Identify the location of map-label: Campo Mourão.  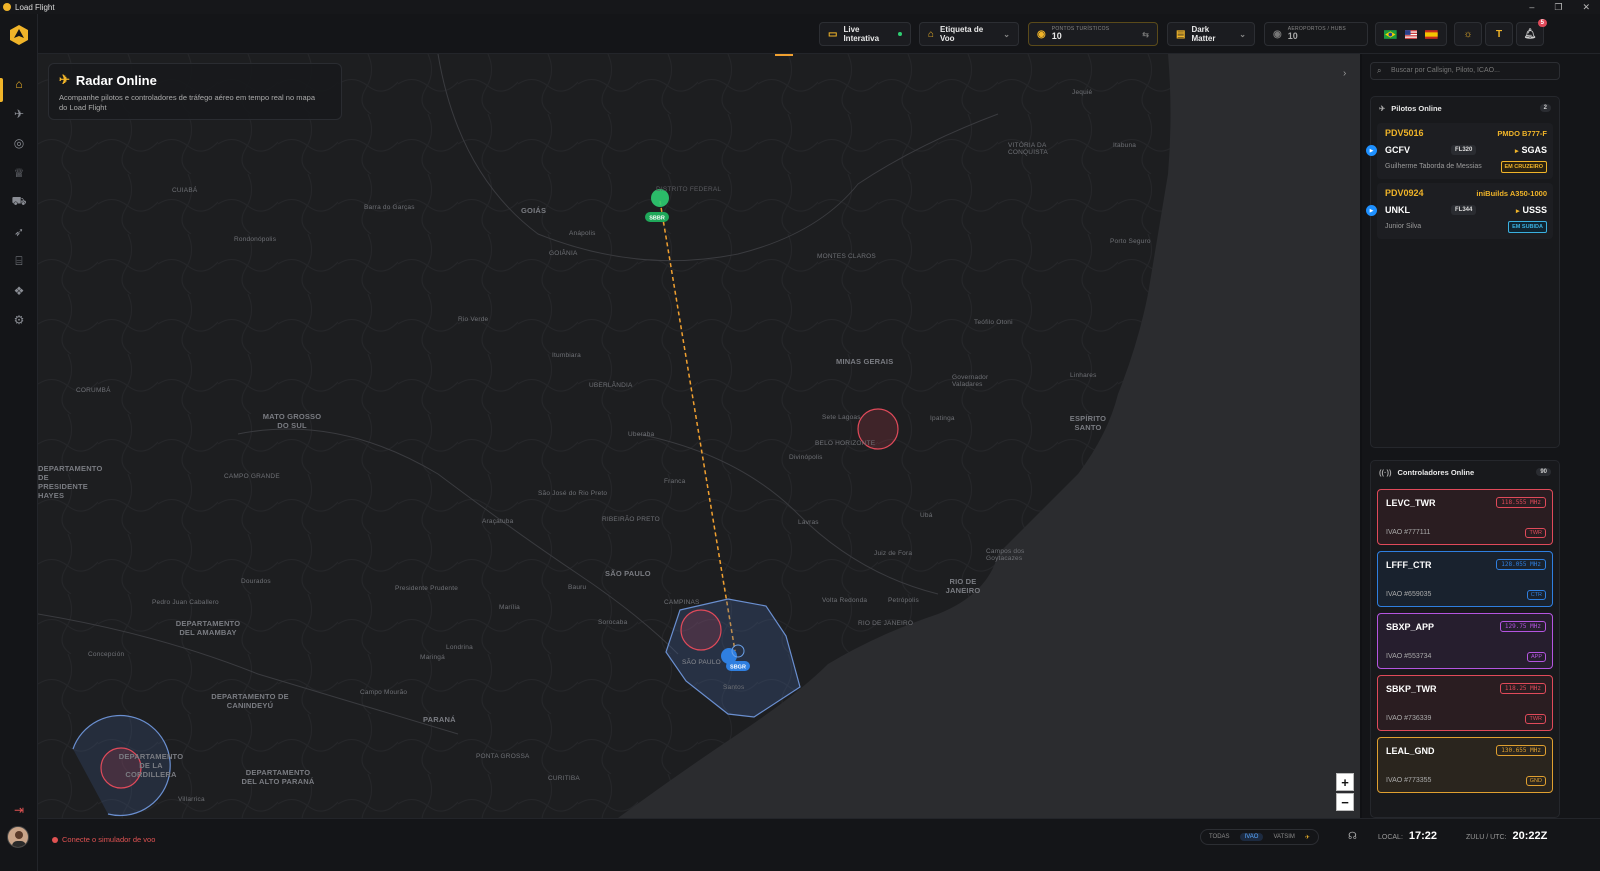
(384, 692).